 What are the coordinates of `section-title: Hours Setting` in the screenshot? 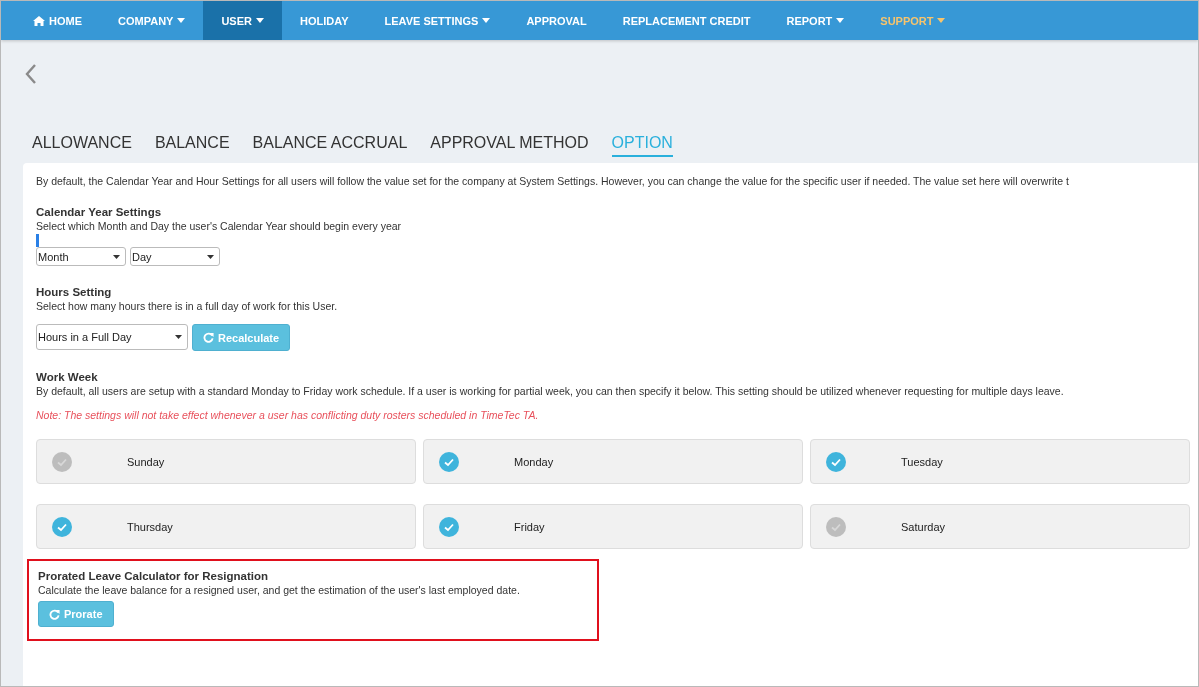 It's located at (74, 292).